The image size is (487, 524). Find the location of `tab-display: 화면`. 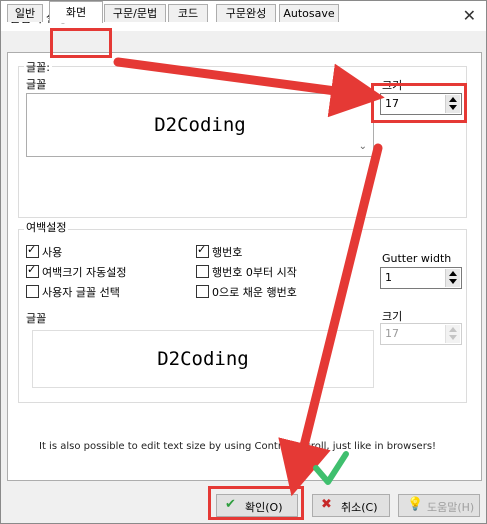

tab-display: 화면 is located at coordinates (76, 12).